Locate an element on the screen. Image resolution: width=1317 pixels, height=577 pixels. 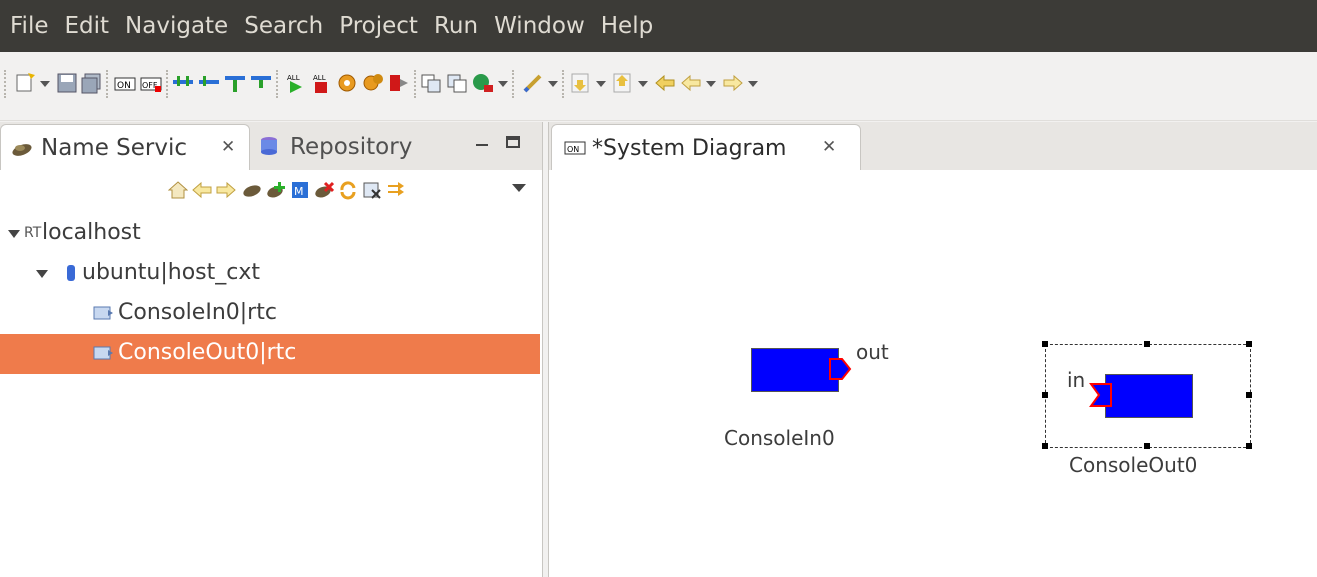
tree-node-consolein: ConsoleIn0|rtc is located at coordinates (270, 314).